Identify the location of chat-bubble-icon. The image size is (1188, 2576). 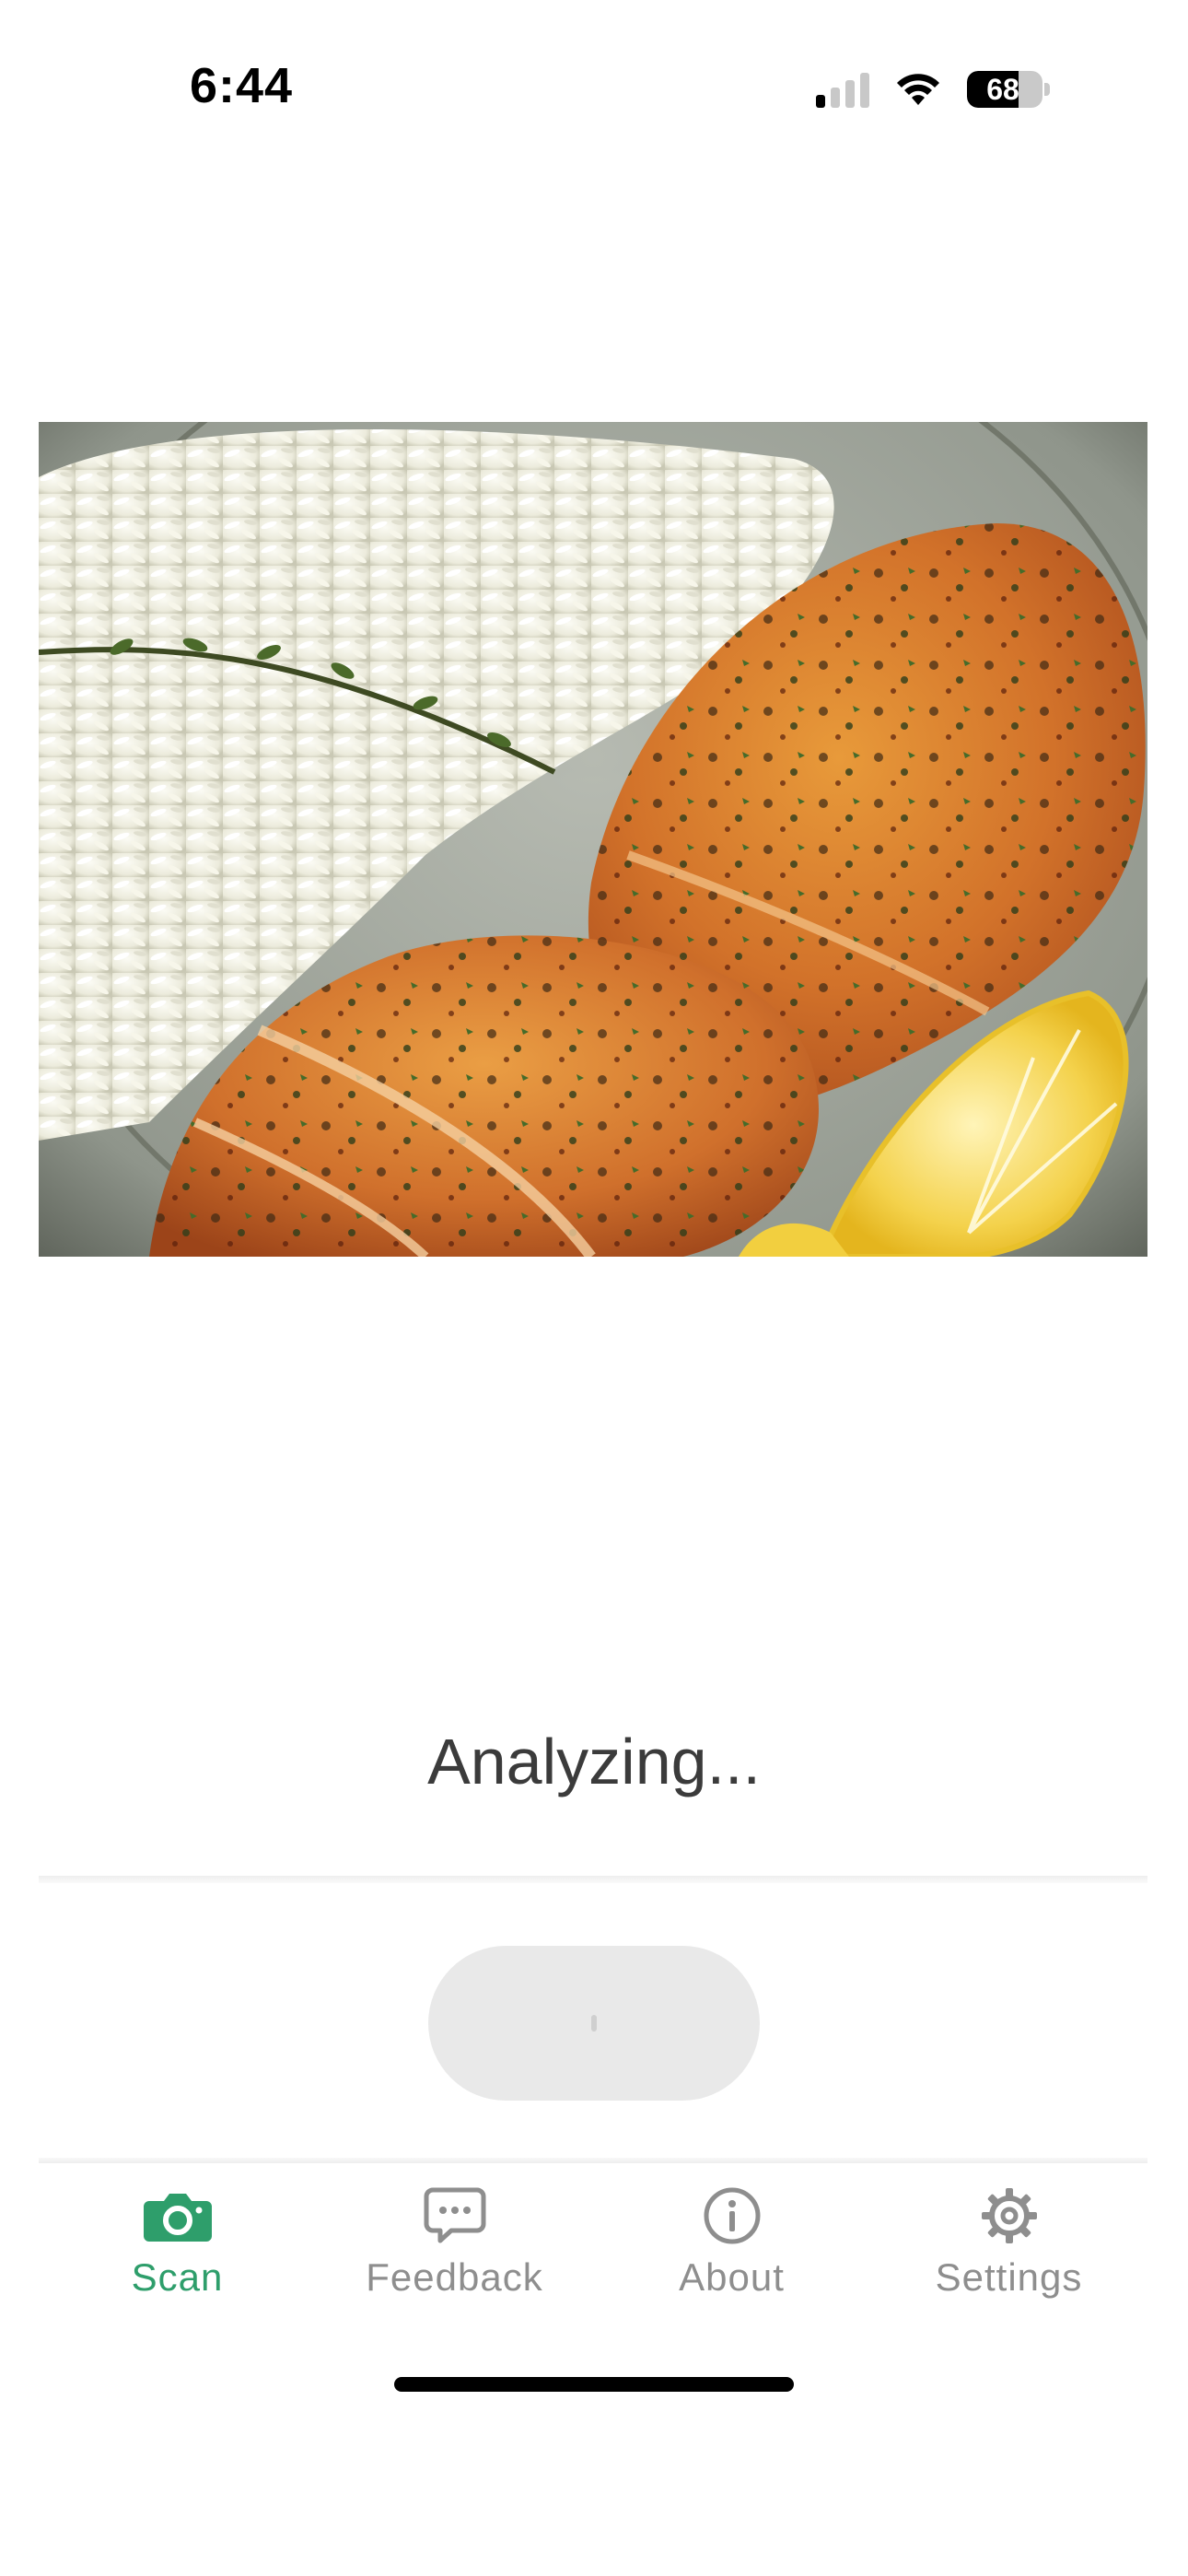
(455, 2215).